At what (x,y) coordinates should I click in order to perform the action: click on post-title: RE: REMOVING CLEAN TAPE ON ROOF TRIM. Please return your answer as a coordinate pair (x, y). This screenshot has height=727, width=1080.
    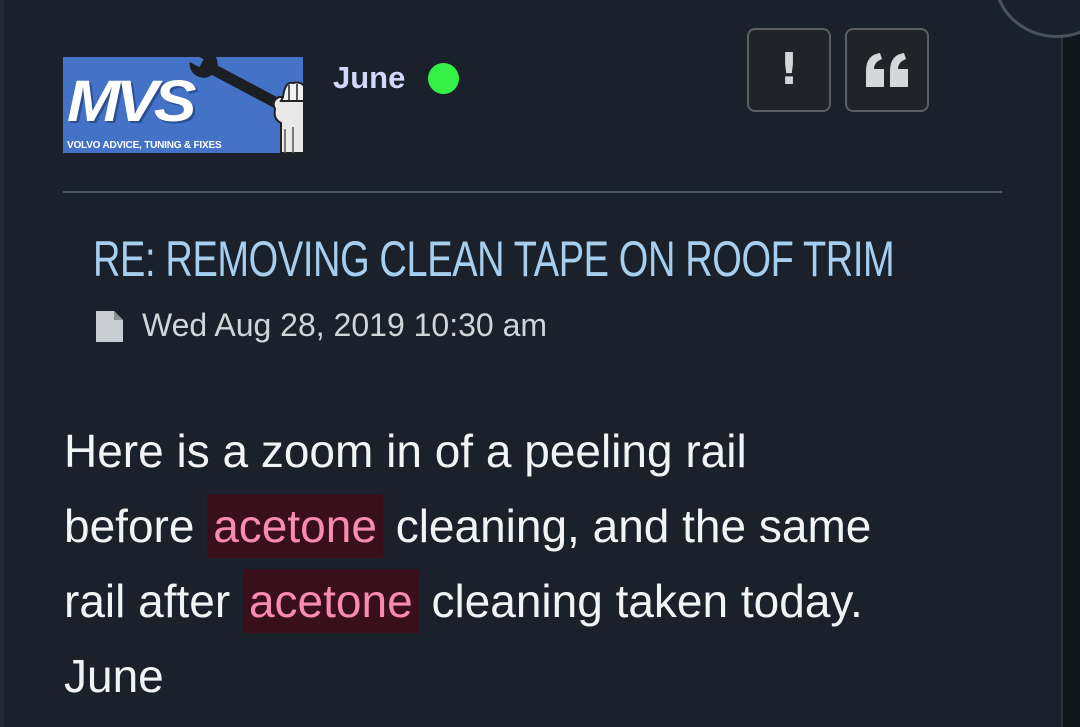
    Looking at the image, I should click on (494, 259).